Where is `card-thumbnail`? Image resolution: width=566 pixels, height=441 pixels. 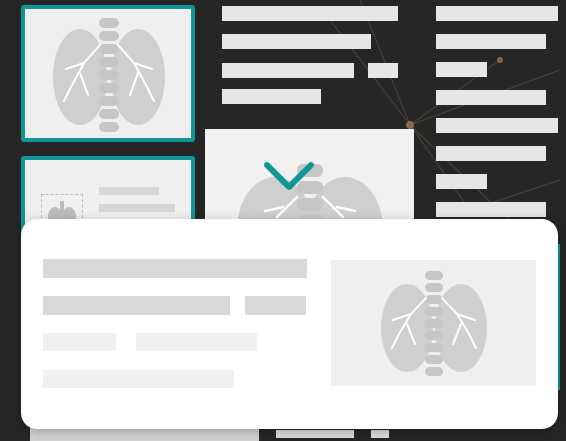 card-thumbnail is located at coordinates (433, 323).